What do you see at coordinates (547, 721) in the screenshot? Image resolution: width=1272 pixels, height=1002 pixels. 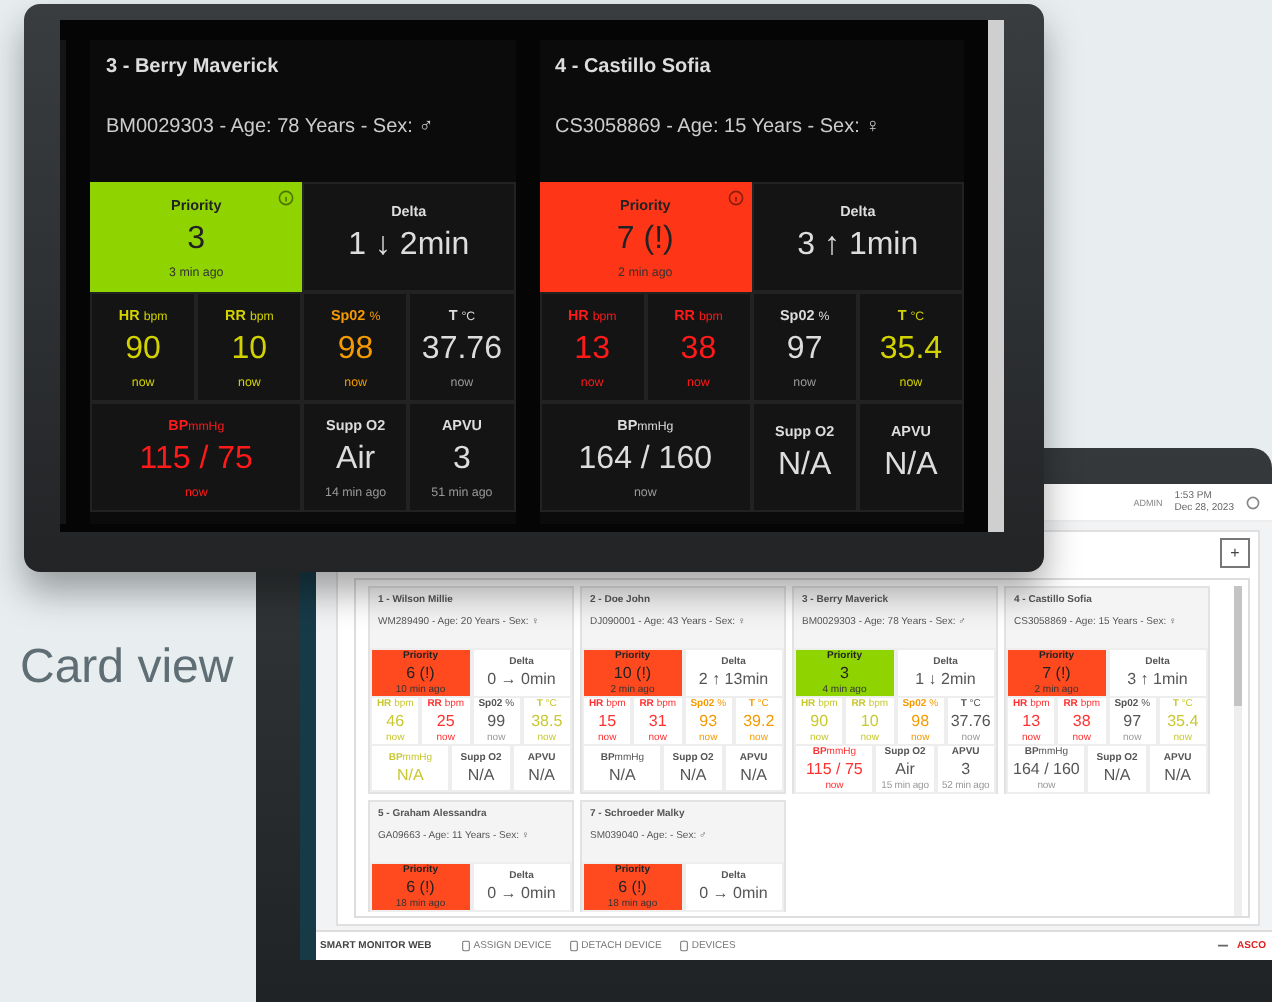 I see `vital-value: 38.5` at bounding box center [547, 721].